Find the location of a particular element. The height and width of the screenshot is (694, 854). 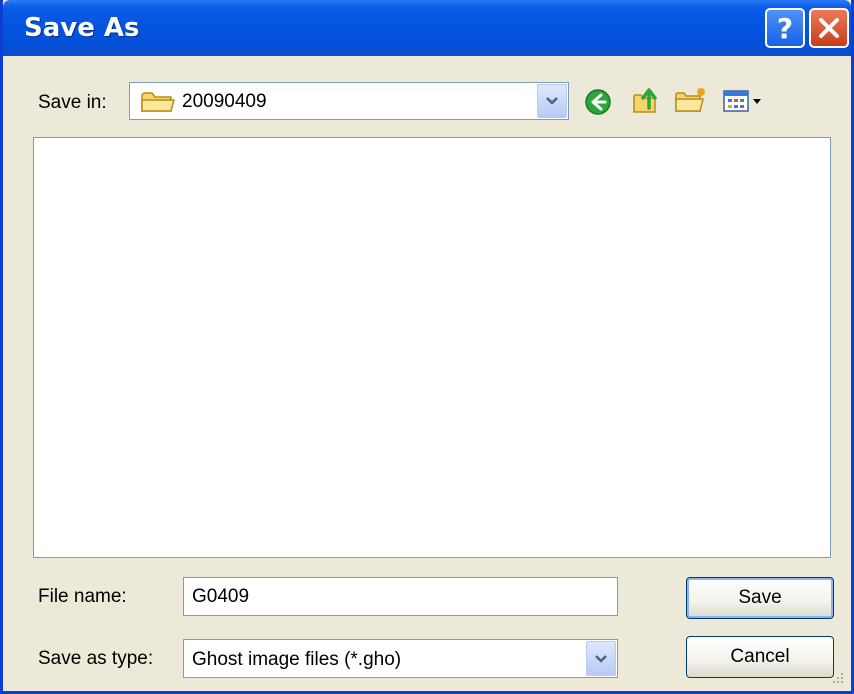

help-icon: ? is located at coordinates (785, 28).